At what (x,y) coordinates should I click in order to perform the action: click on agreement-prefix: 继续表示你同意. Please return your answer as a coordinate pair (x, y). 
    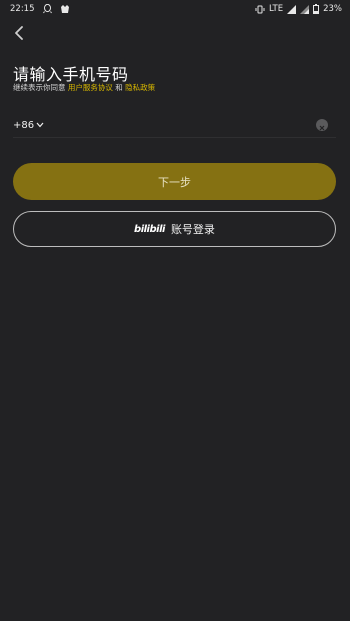
    Looking at the image, I should click on (40, 87).